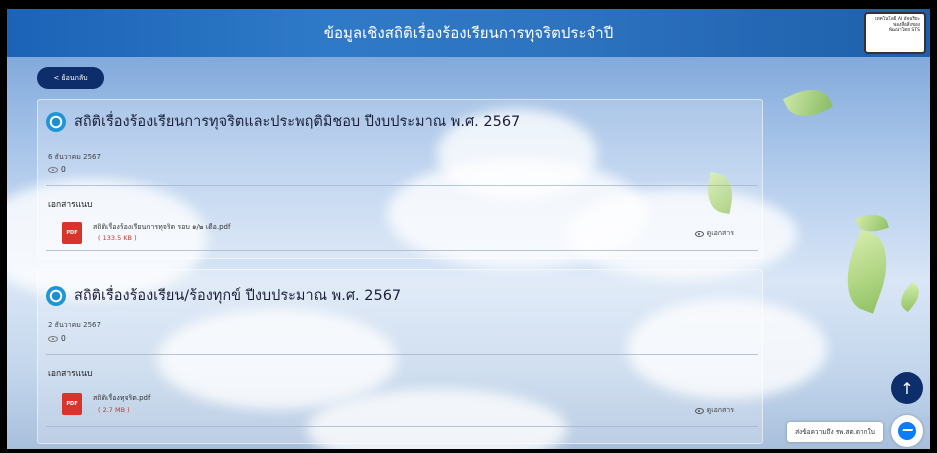 This screenshot has width=937, height=453. I want to click on back-button: < ย้อนกลับ, so click(70, 78).